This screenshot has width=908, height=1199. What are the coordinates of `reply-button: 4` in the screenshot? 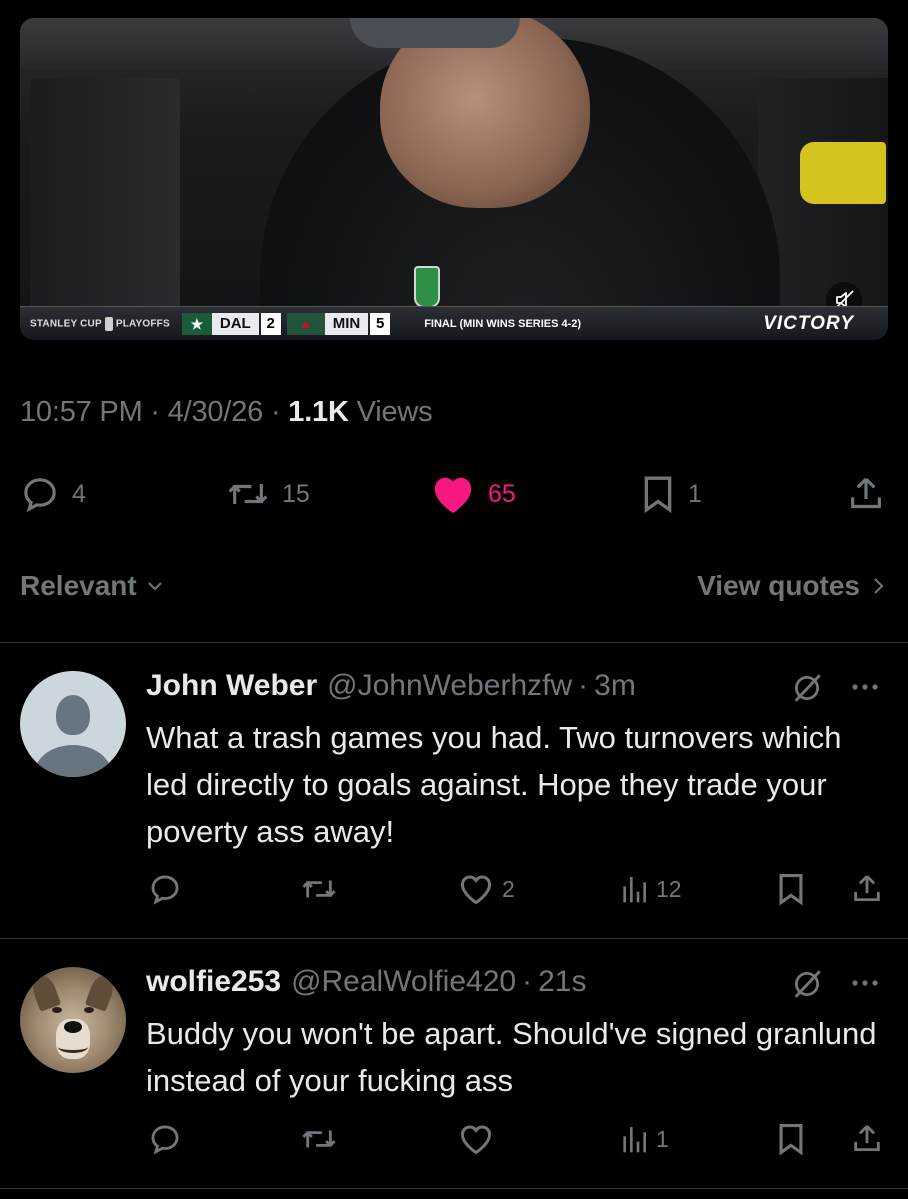 It's located at (53, 494).